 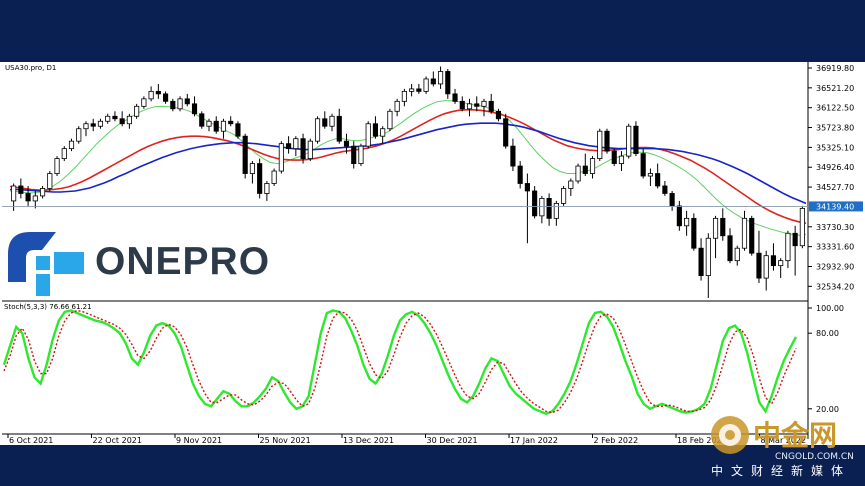 What do you see at coordinates (835, 108) in the screenshot?
I see `price-tick-label: 36122.50` at bounding box center [835, 108].